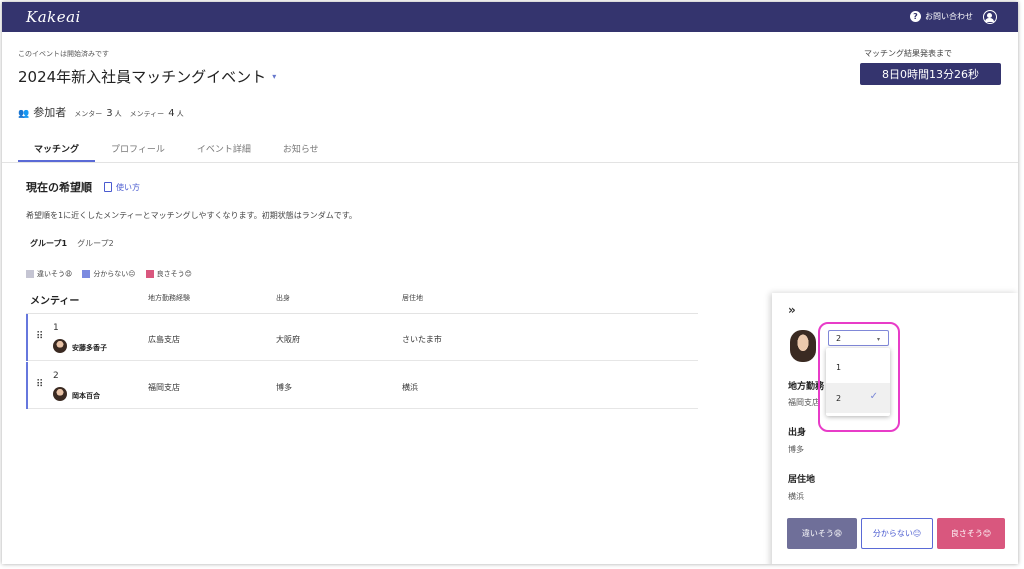 Image resolution: width=1024 pixels, height=569 pixels. What do you see at coordinates (990, 17) in the screenshot?
I see `user-account-icon` at bounding box center [990, 17].